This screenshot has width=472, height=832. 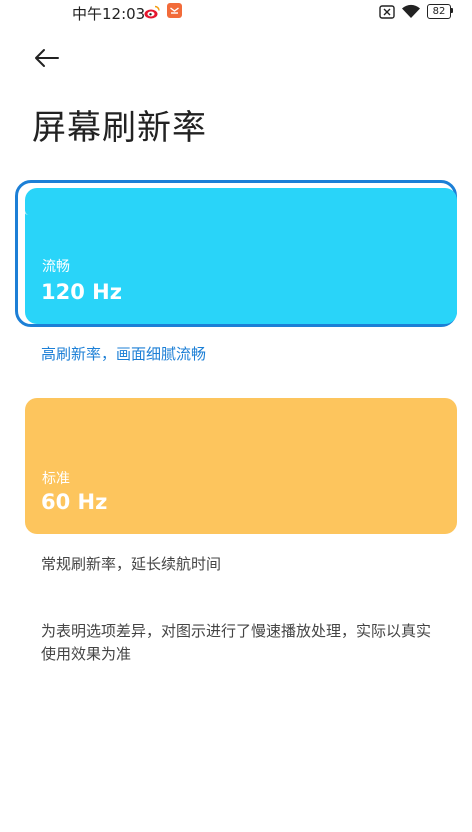 What do you see at coordinates (411, 11) in the screenshot?
I see `wifi-icon` at bounding box center [411, 11].